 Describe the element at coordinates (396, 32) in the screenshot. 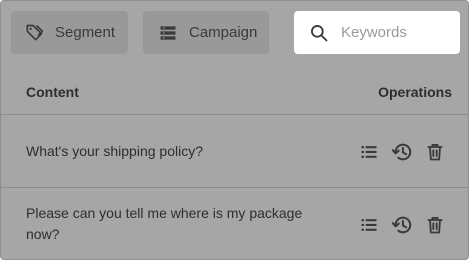

I see `search-input` at that location.